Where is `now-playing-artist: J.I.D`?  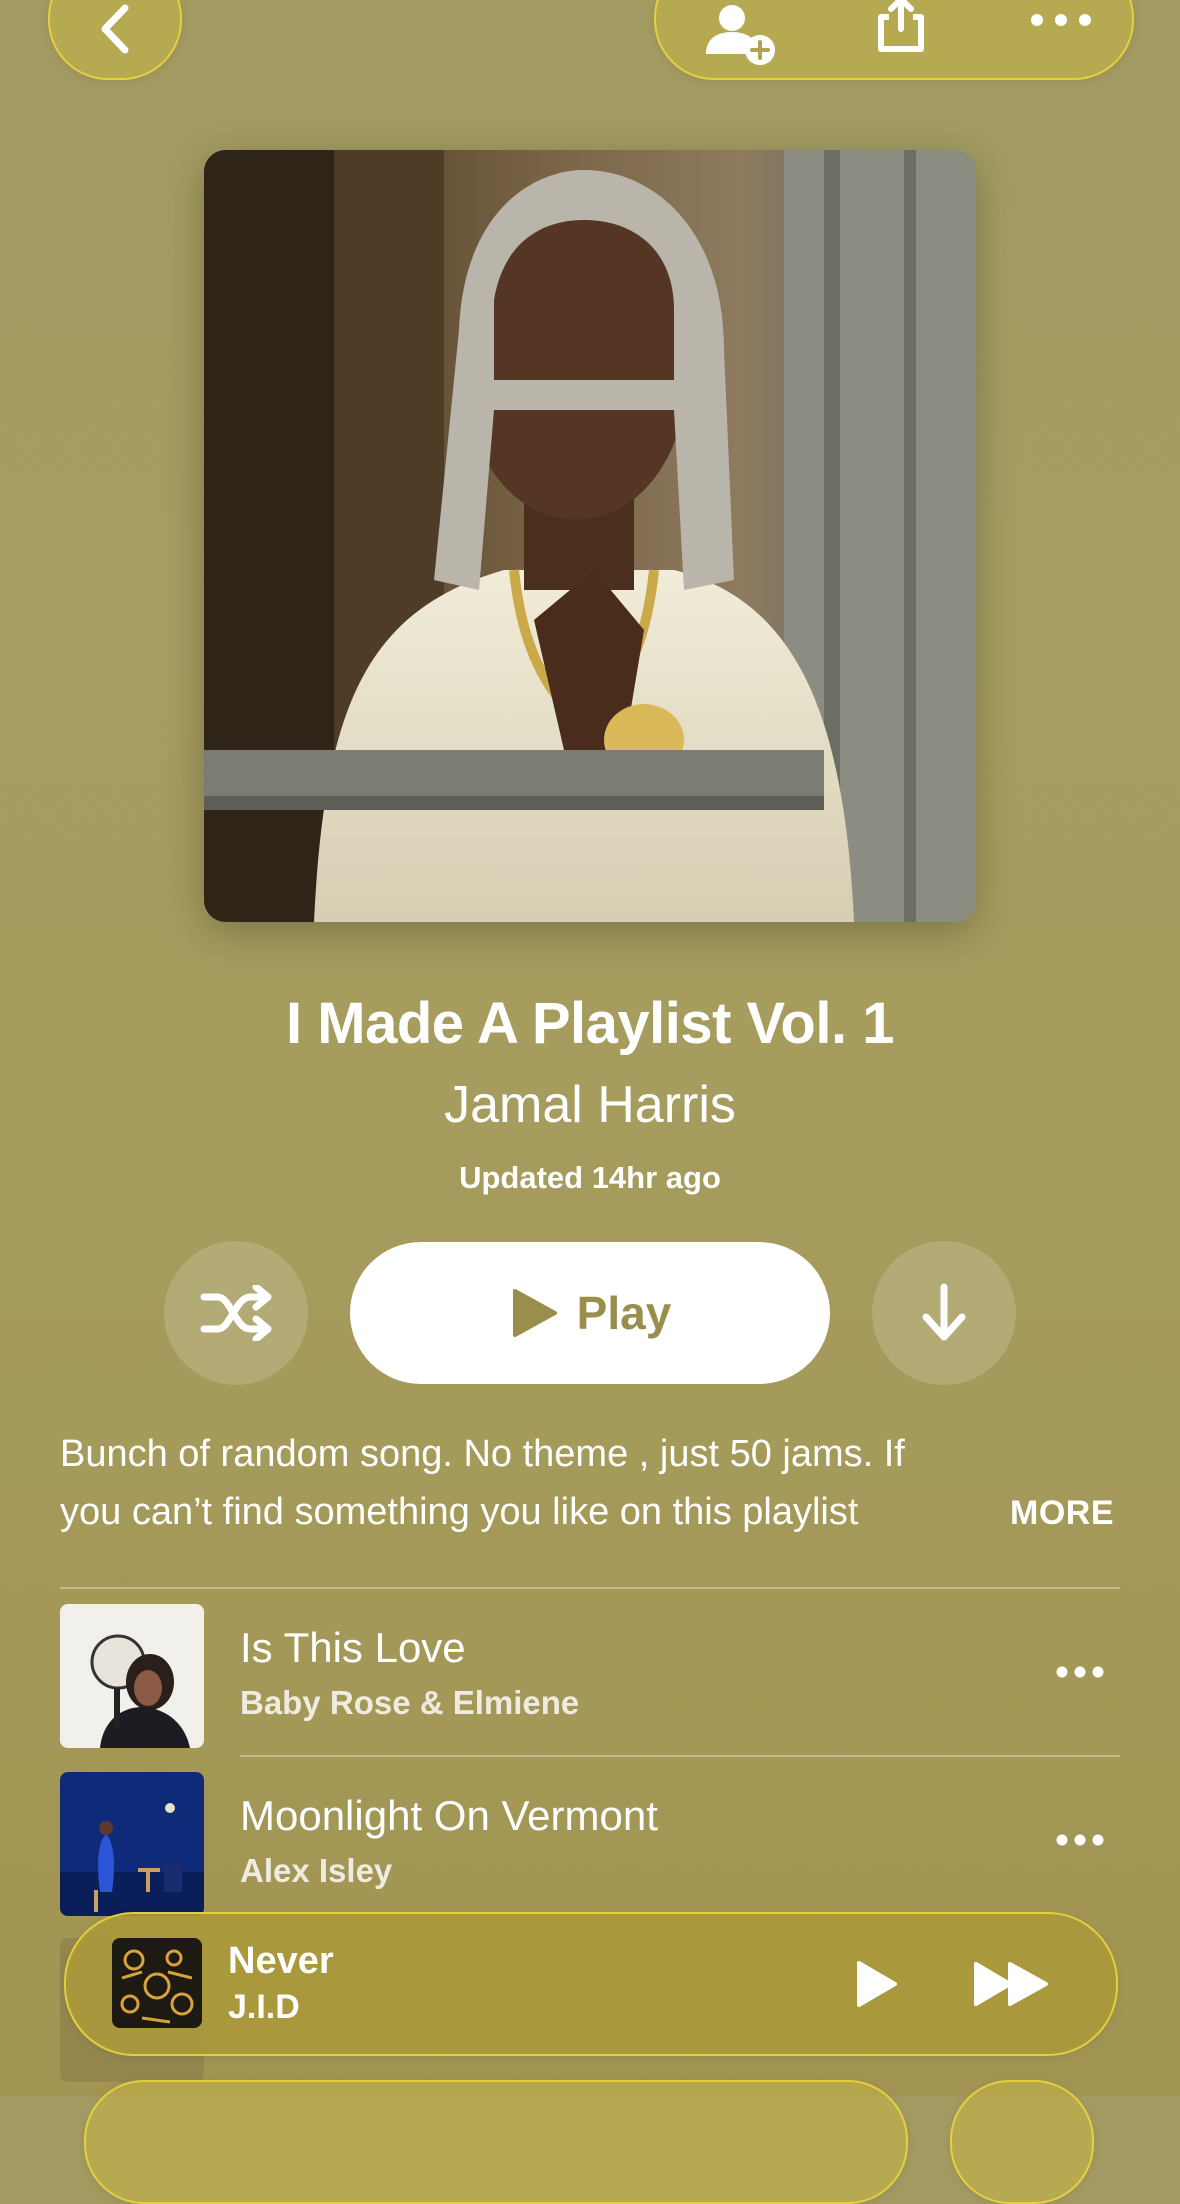
now-playing-artist: J.I.D is located at coordinates (264, 2007).